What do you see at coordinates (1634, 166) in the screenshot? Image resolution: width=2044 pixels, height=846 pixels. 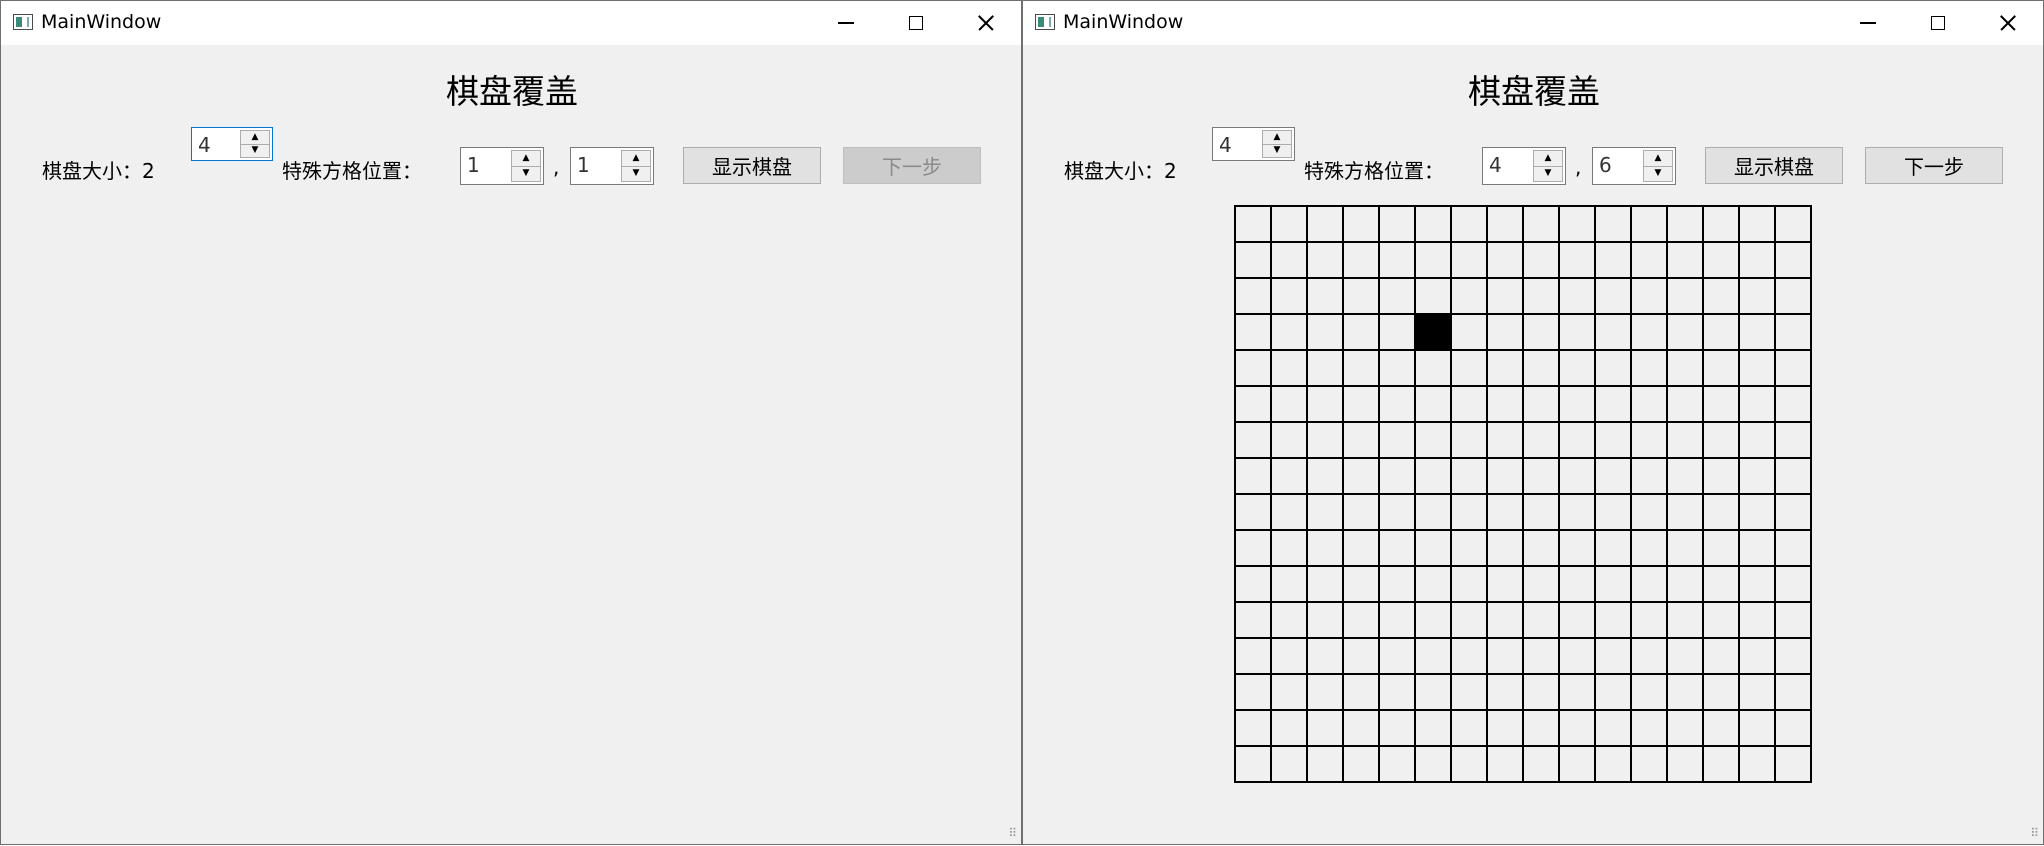 I see `special-col-spinbox: 6 ▲ ▼` at bounding box center [1634, 166].